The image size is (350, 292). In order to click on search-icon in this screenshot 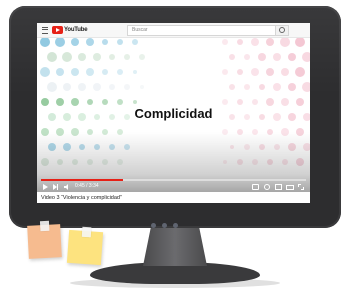, I will do `click(282, 30)`.